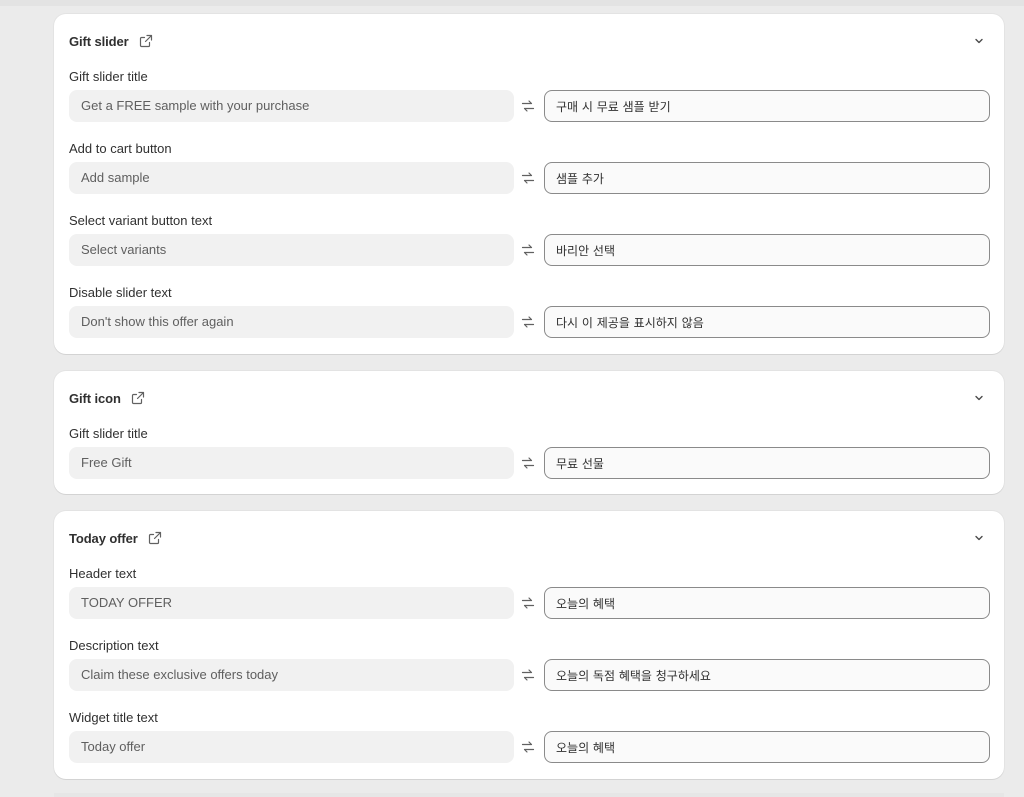 This screenshot has height=797, width=1024. I want to click on card-title: Today offer, so click(103, 538).